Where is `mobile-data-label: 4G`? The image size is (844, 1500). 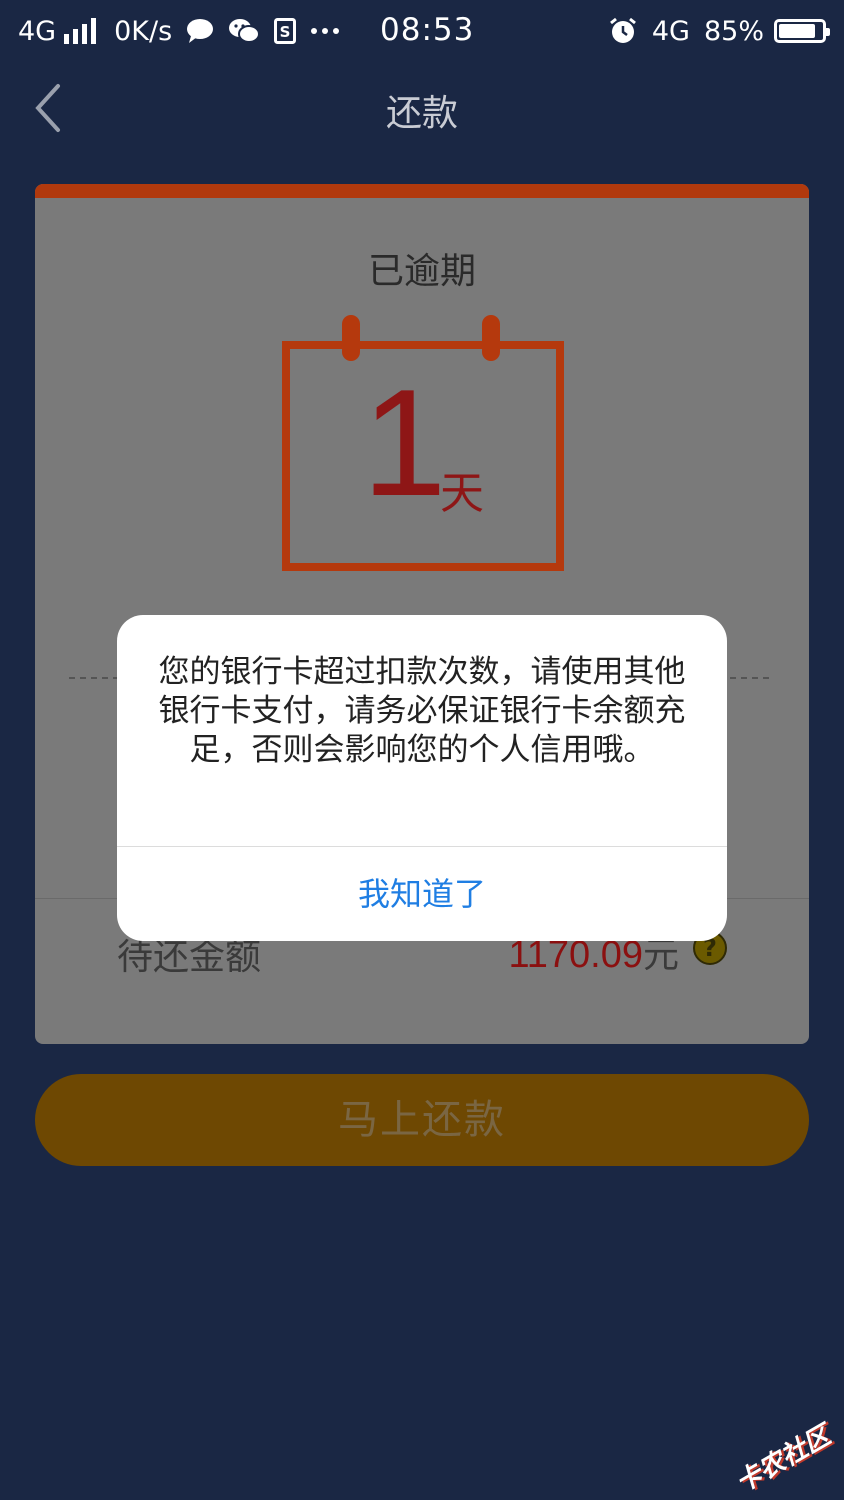 mobile-data-label: 4G is located at coordinates (670, 31).